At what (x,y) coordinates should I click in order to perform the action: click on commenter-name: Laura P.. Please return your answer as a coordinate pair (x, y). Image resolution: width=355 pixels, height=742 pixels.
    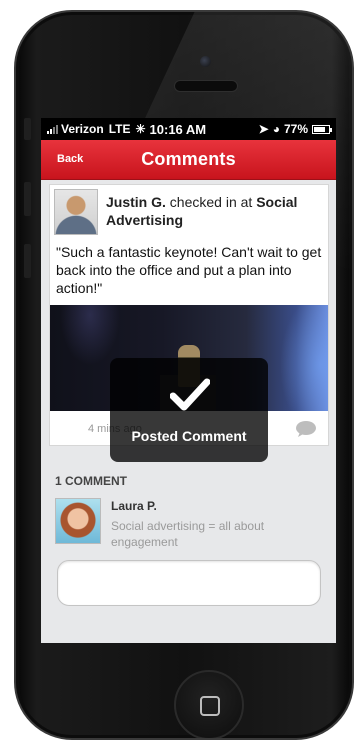
    Looking at the image, I should click on (134, 506).